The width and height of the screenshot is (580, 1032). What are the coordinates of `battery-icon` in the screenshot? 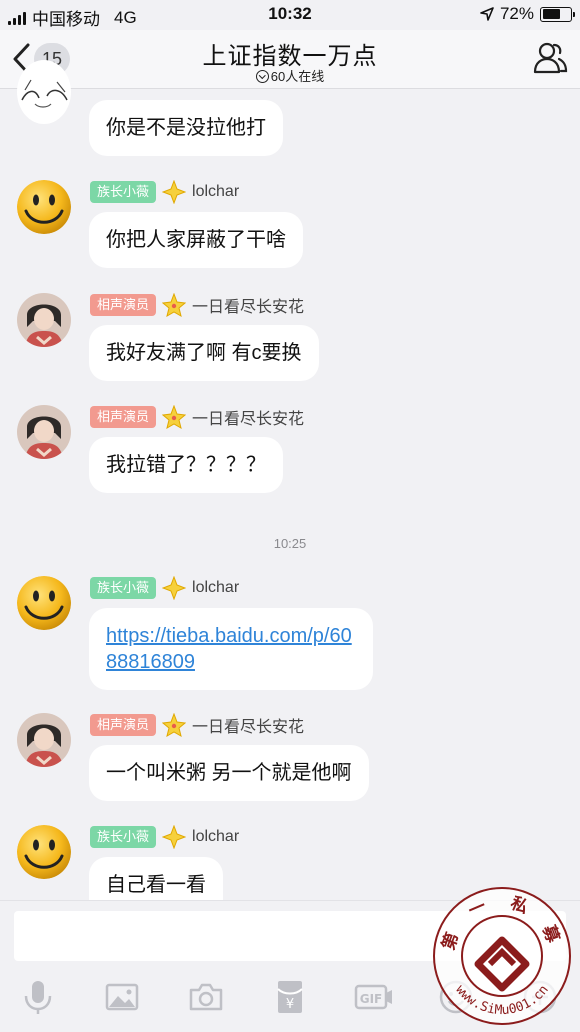 It's located at (557, 14).